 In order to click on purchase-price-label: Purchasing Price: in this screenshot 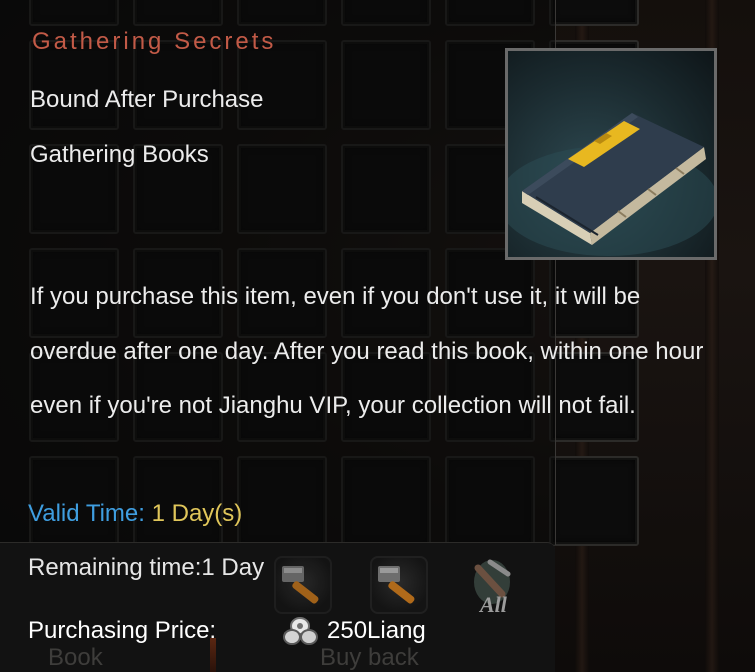, I will do `click(122, 630)`.